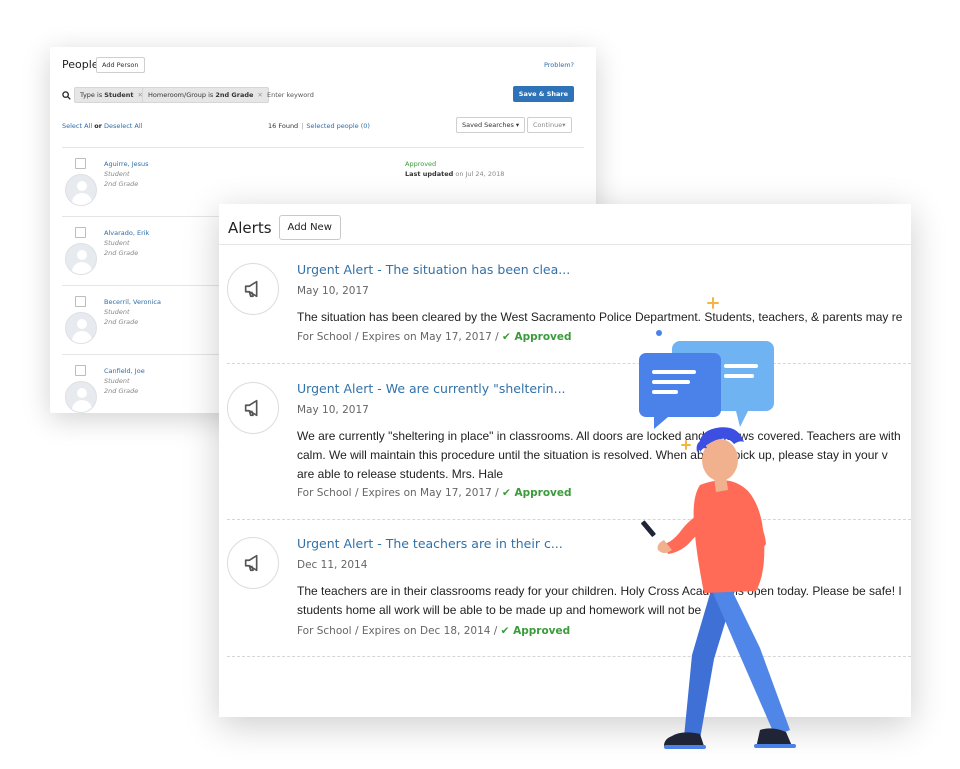 The image size is (960, 769). What do you see at coordinates (543, 94) in the screenshot?
I see `save-share-button: Save & Share` at bounding box center [543, 94].